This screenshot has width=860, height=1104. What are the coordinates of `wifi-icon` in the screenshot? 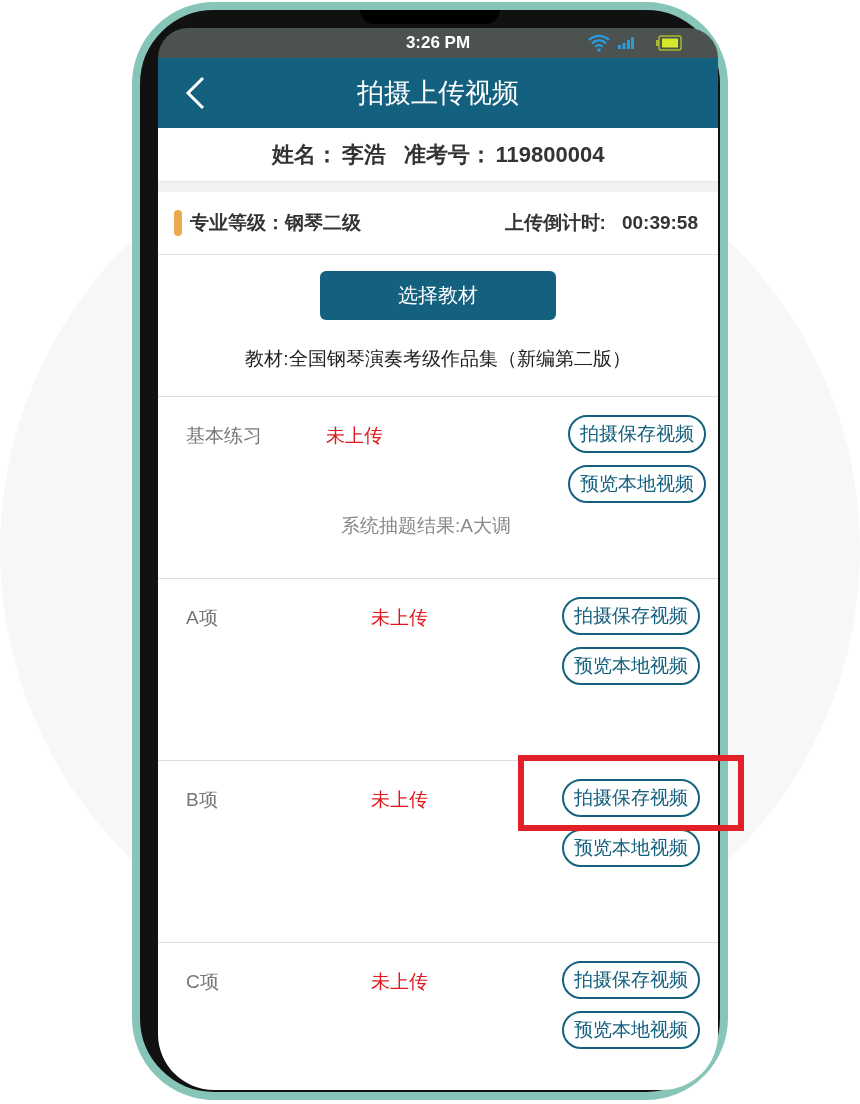 It's located at (599, 43).